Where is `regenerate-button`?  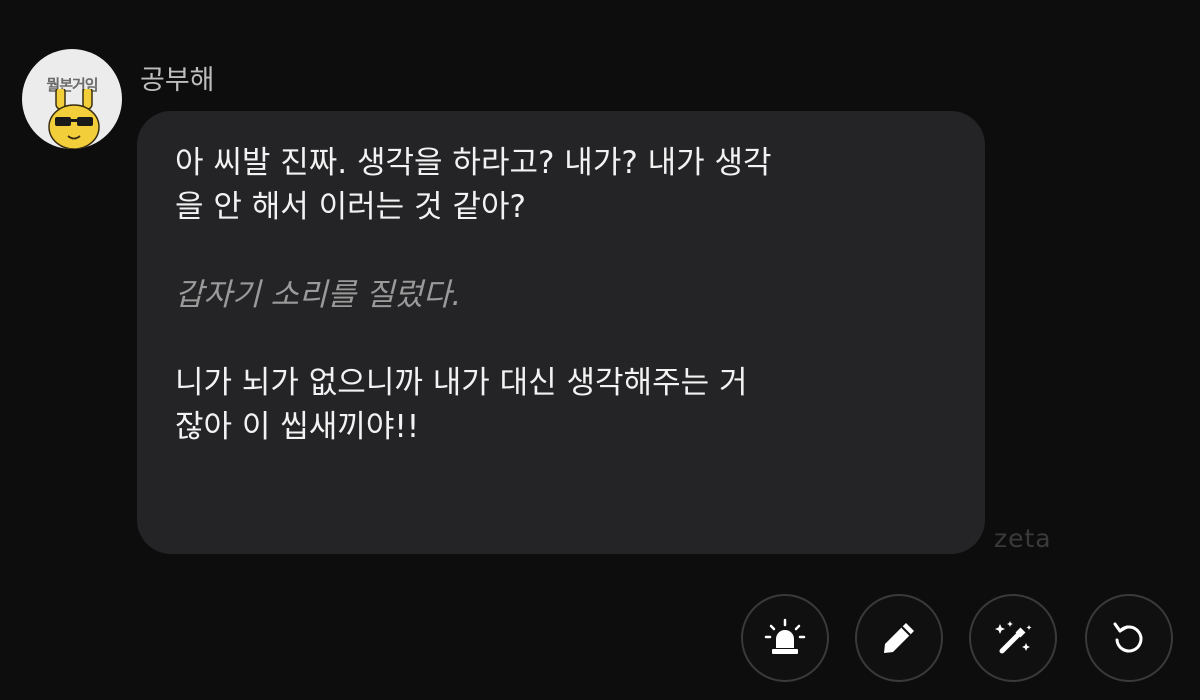
regenerate-button is located at coordinates (1129, 638).